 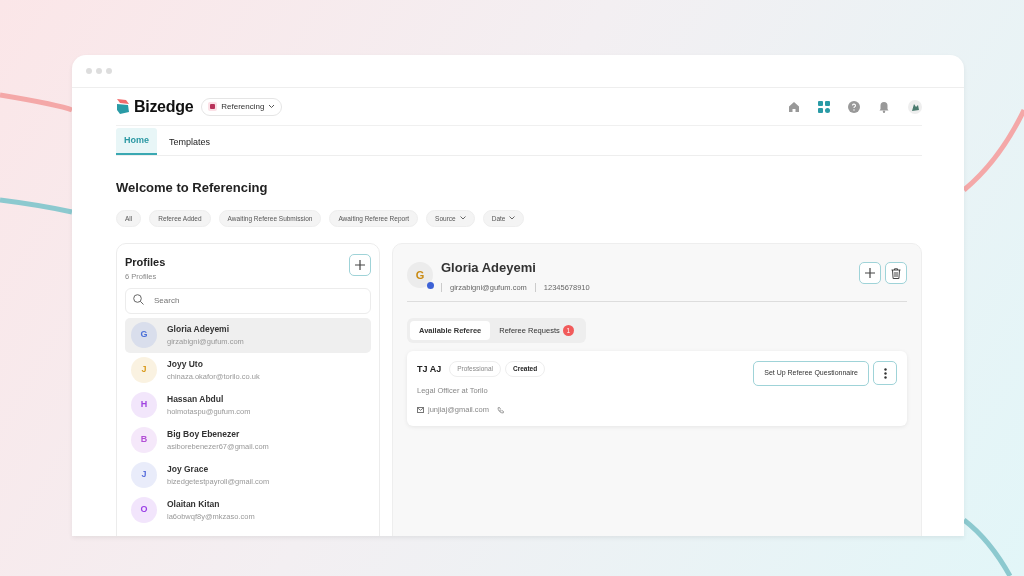 What do you see at coordinates (144, 440) in the screenshot?
I see `avatar-initial: B` at bounding box center [144, 440].